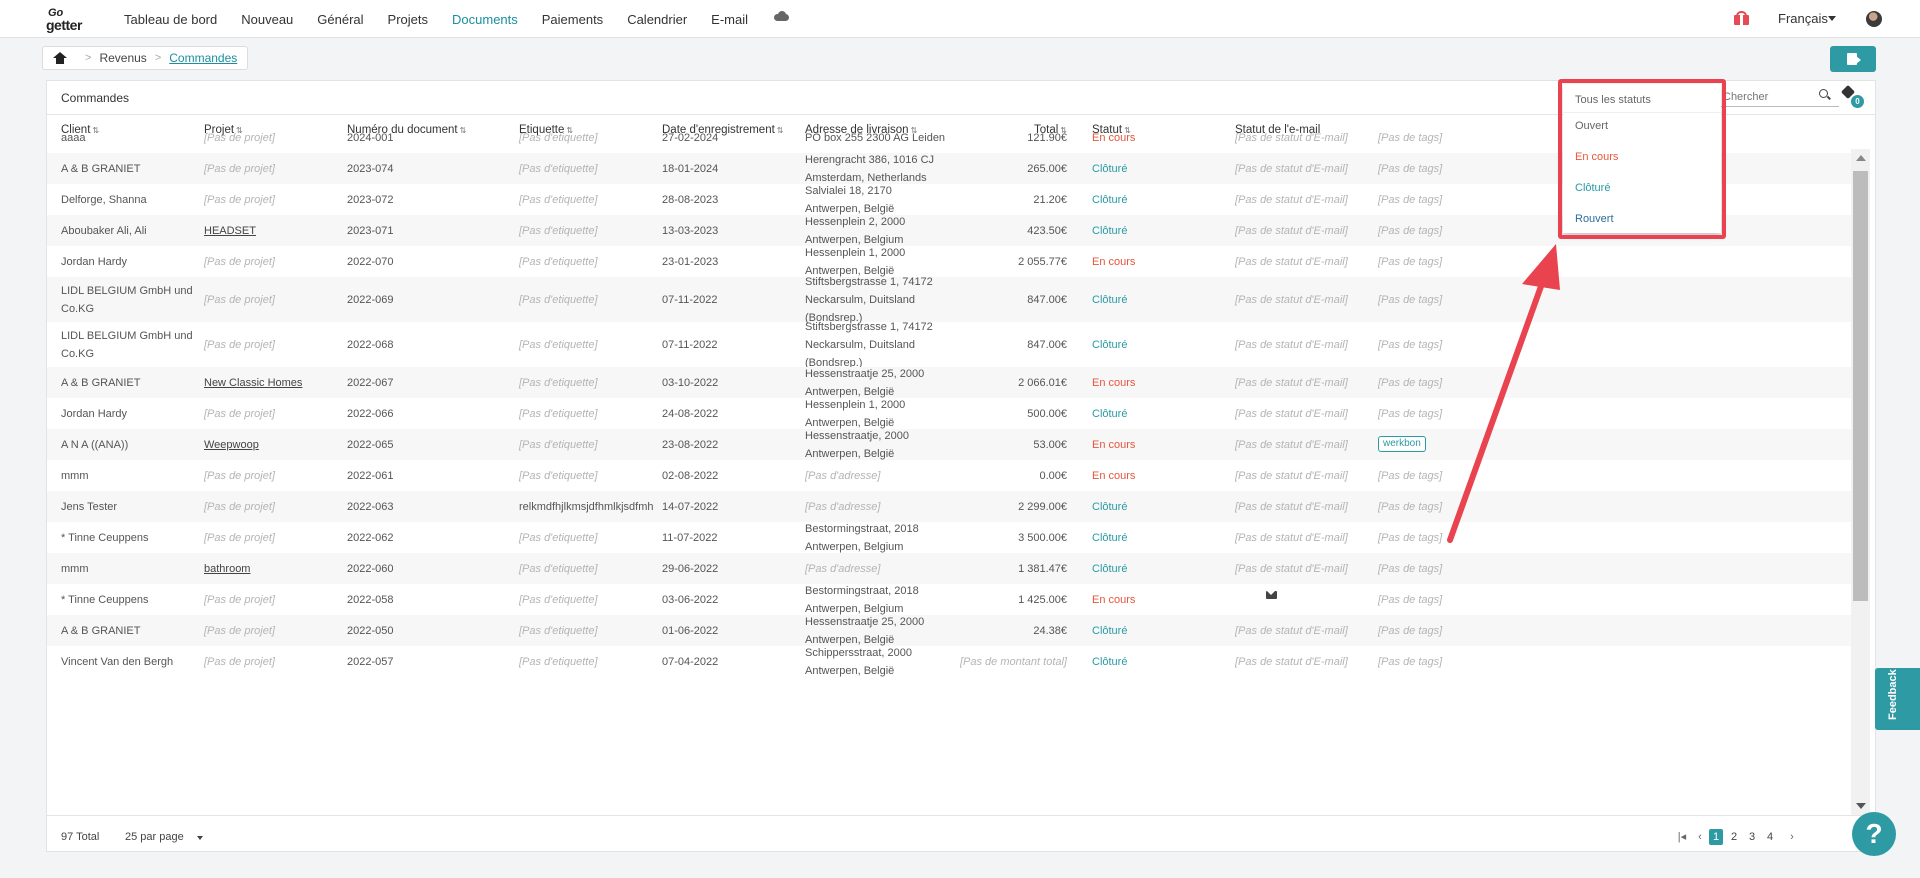  What do you see at coordinates (1792, 837) in the screenshot?
I see `next-page-icon: ›` at bounding box center [1792, 837].